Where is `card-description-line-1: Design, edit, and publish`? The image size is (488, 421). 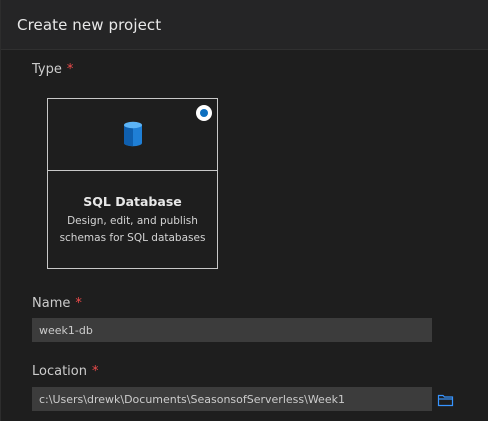
card-description-line-1: Design, edit, and publish is located at coordinates (132, 221).